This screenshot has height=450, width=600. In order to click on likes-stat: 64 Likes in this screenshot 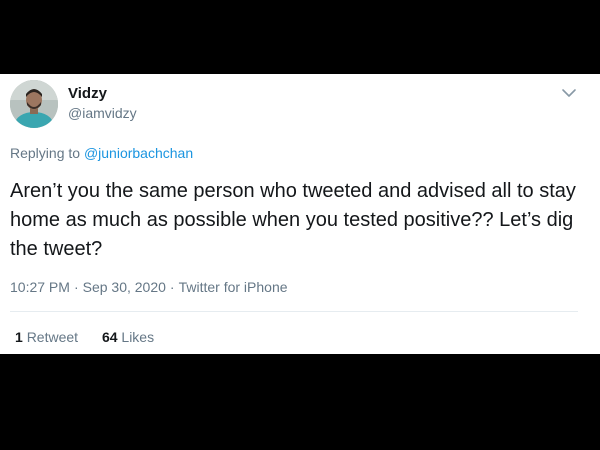, I will do `click(128, 337)`.